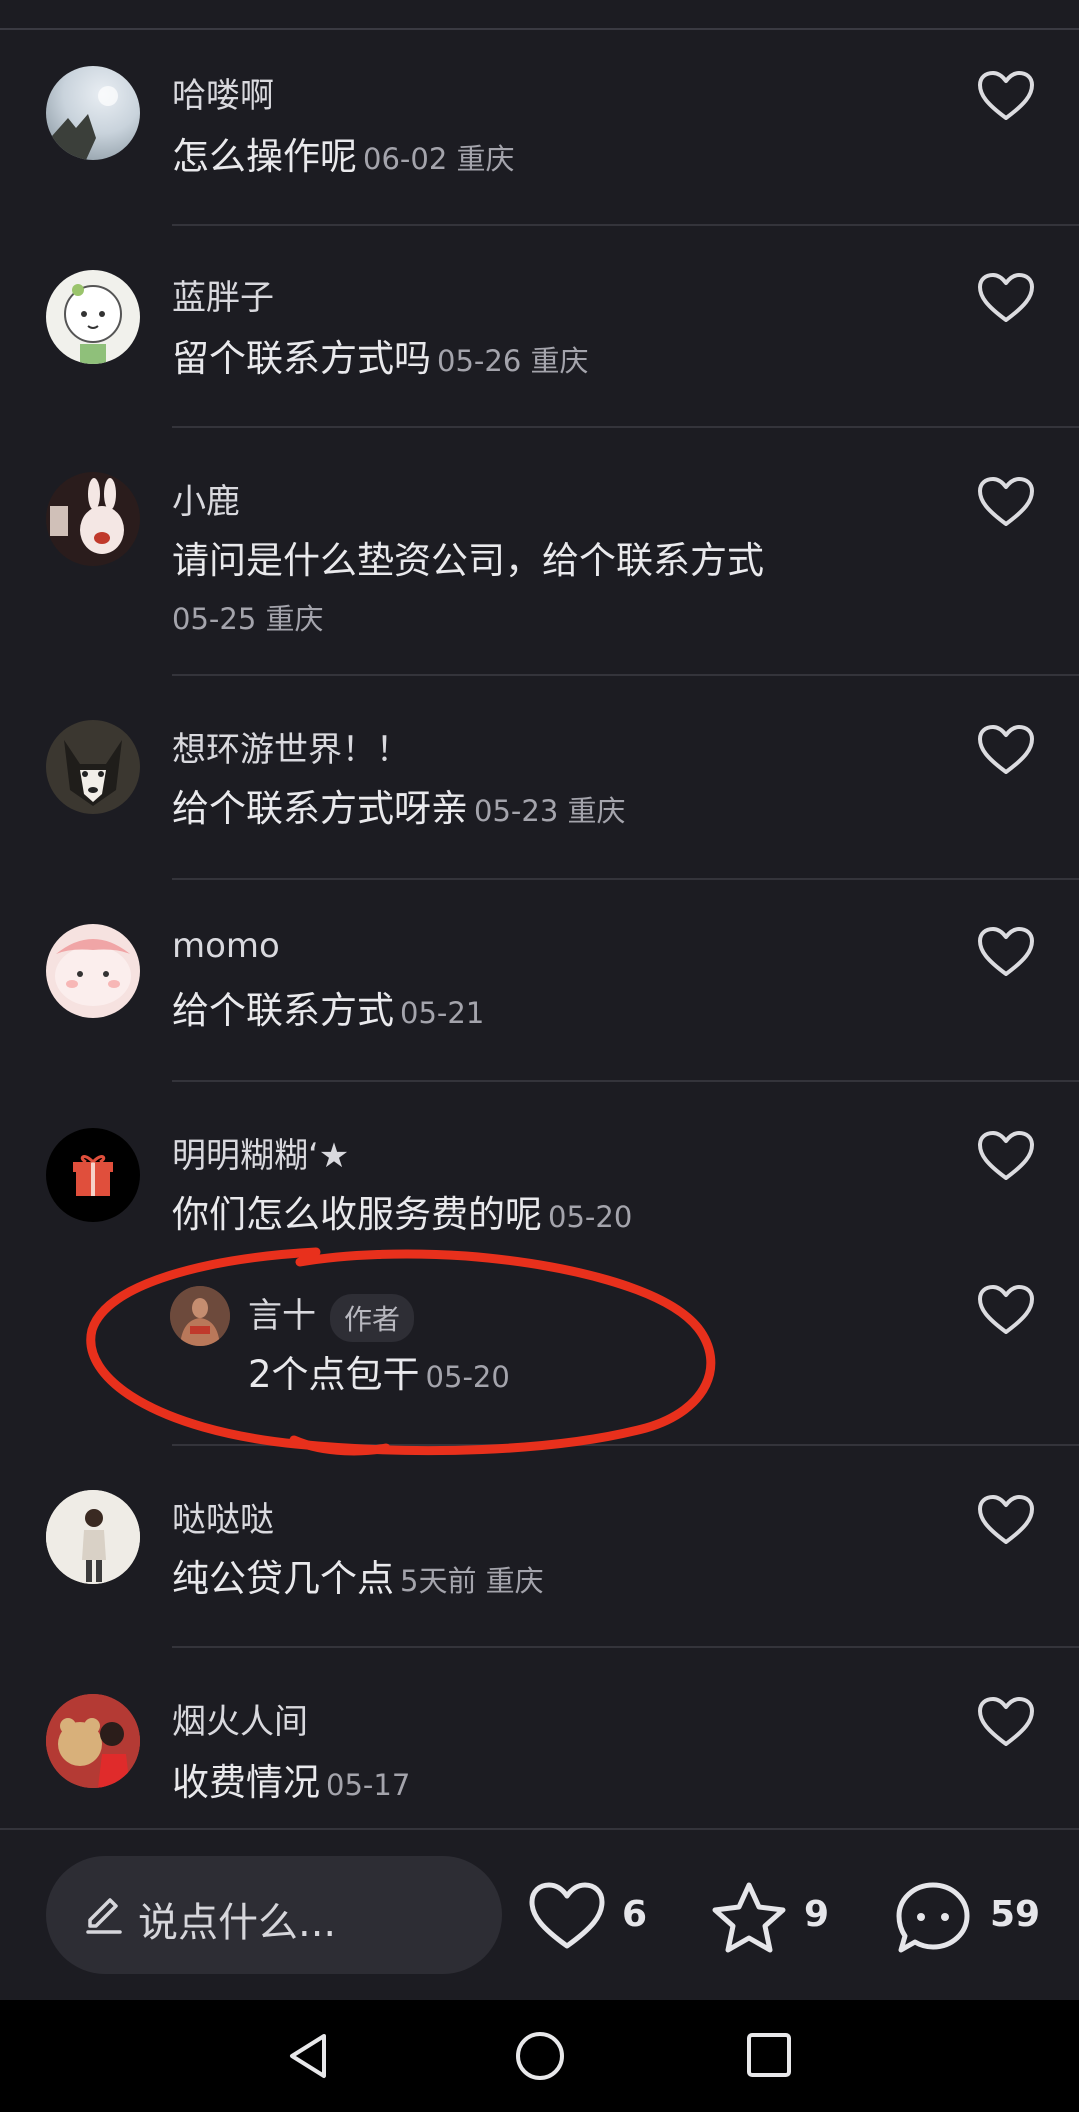  I want to click on comment-username: 明明糊糊‘★, so click(260, 1152).